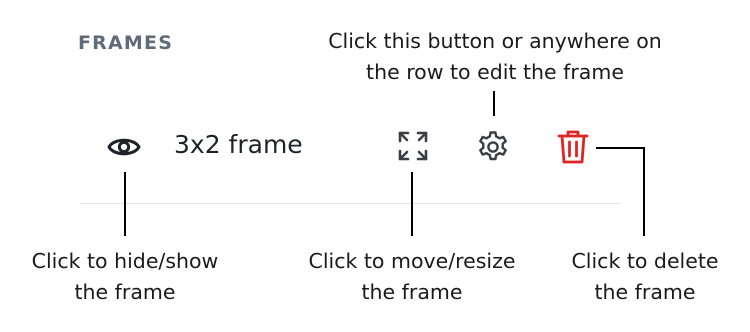 The width and height of the screenshot is (750, 332). What do you see at coordinates (125, 277) in the screenshot?
I see `callout-hide: Click to hide/show the frame` at bounding box center [125, 277].